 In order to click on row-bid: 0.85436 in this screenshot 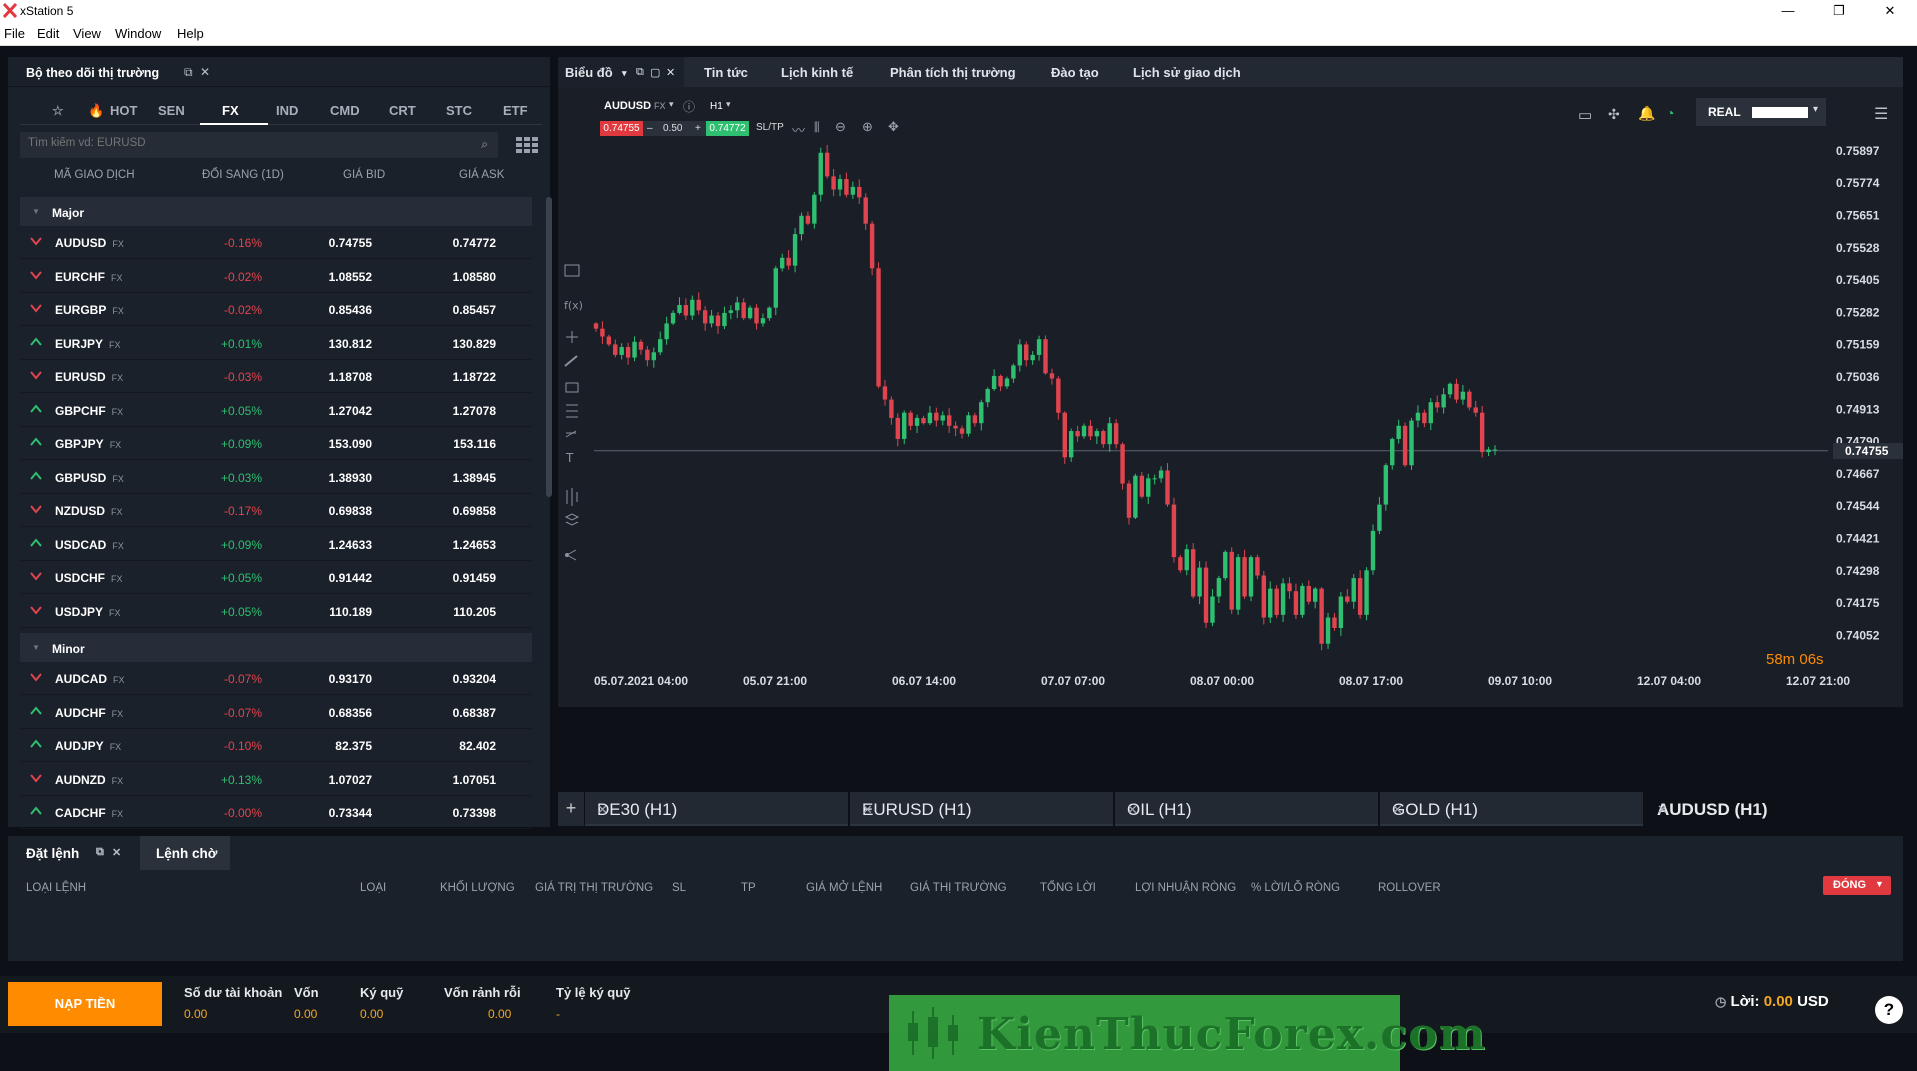, I will do `click(350, 310)`.